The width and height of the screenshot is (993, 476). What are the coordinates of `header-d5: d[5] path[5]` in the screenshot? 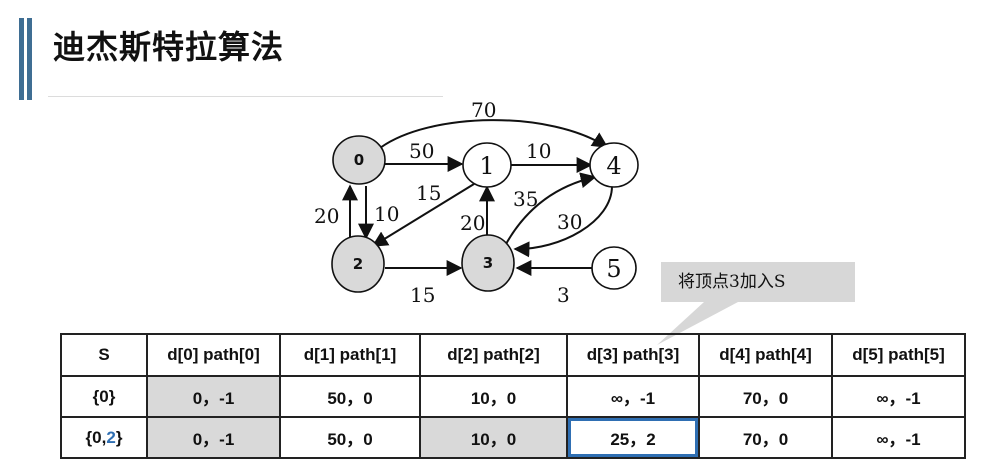 It's located at (898, 355).